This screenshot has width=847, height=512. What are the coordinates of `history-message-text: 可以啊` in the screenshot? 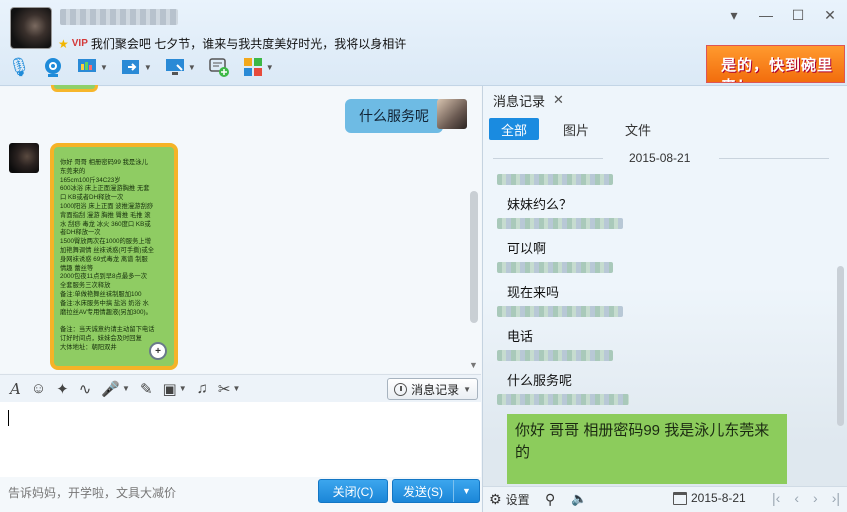 It's located at (527, 248).